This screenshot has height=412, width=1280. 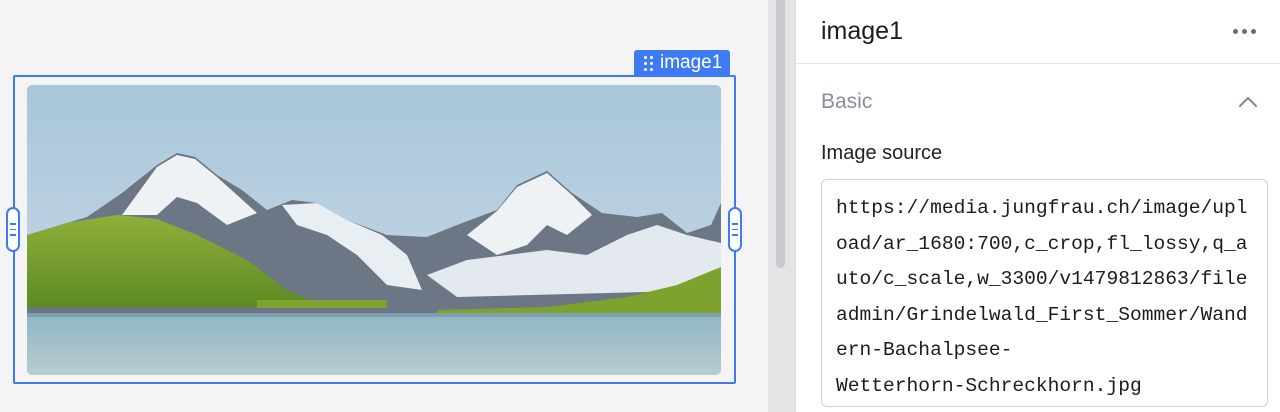 I want to click on chevron-up-icon, so click(x=1248, y=102).